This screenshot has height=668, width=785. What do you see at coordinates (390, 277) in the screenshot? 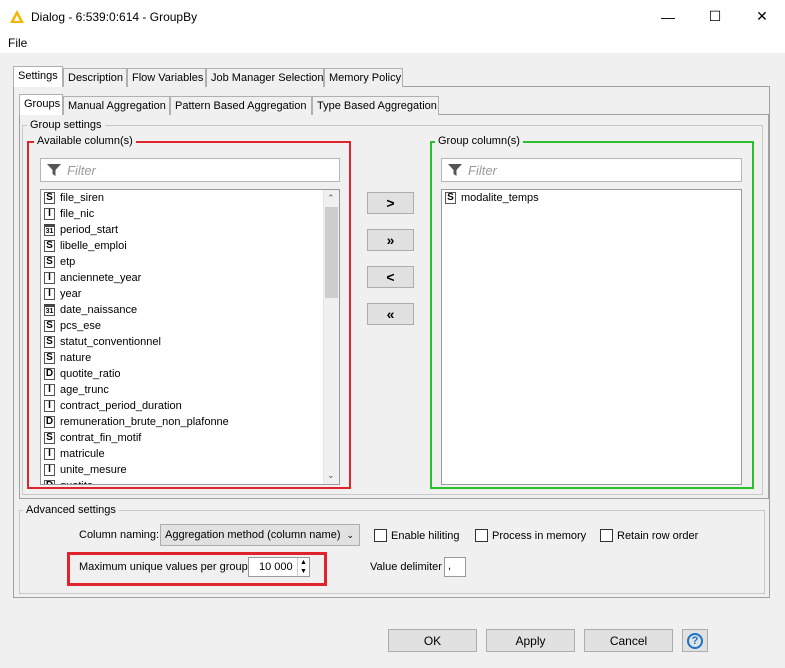
I see `remove-button: <` at bounding box center [390, 277].